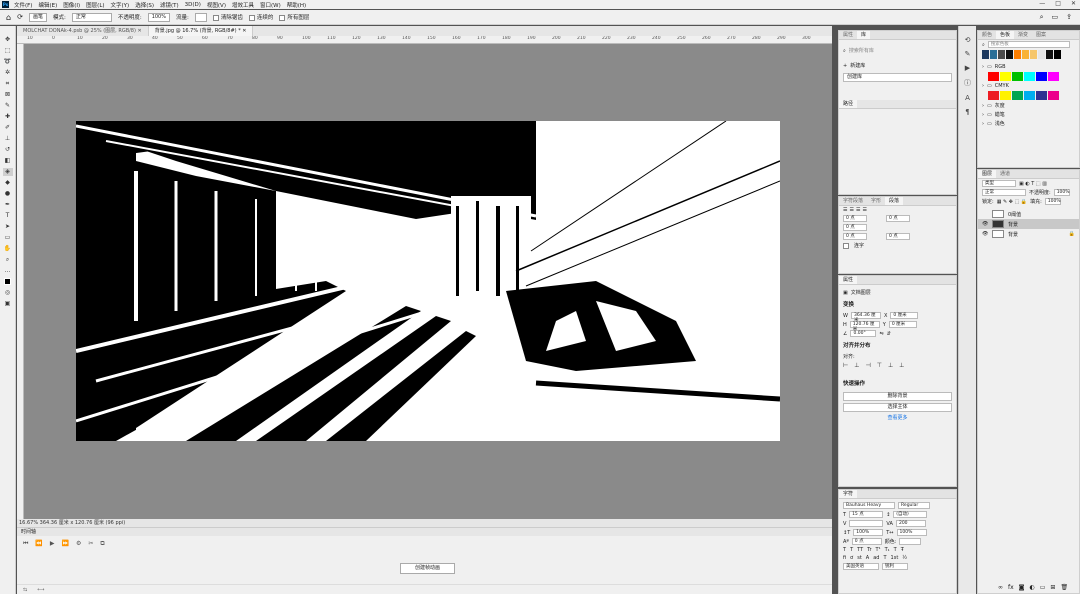 Image resolution: width=1080 pixels, height=594 pixels. Describe the element at coordinates (901, 365) in the screenshot. I see `align-bottom-edges-icon: ⊥` at that location.